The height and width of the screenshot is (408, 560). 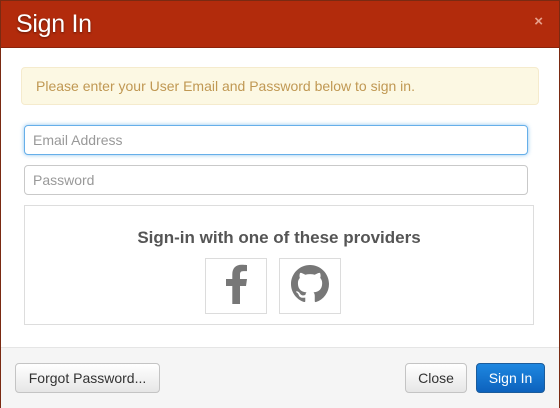 I want to click on github-icon, so click(x=310, y=286).